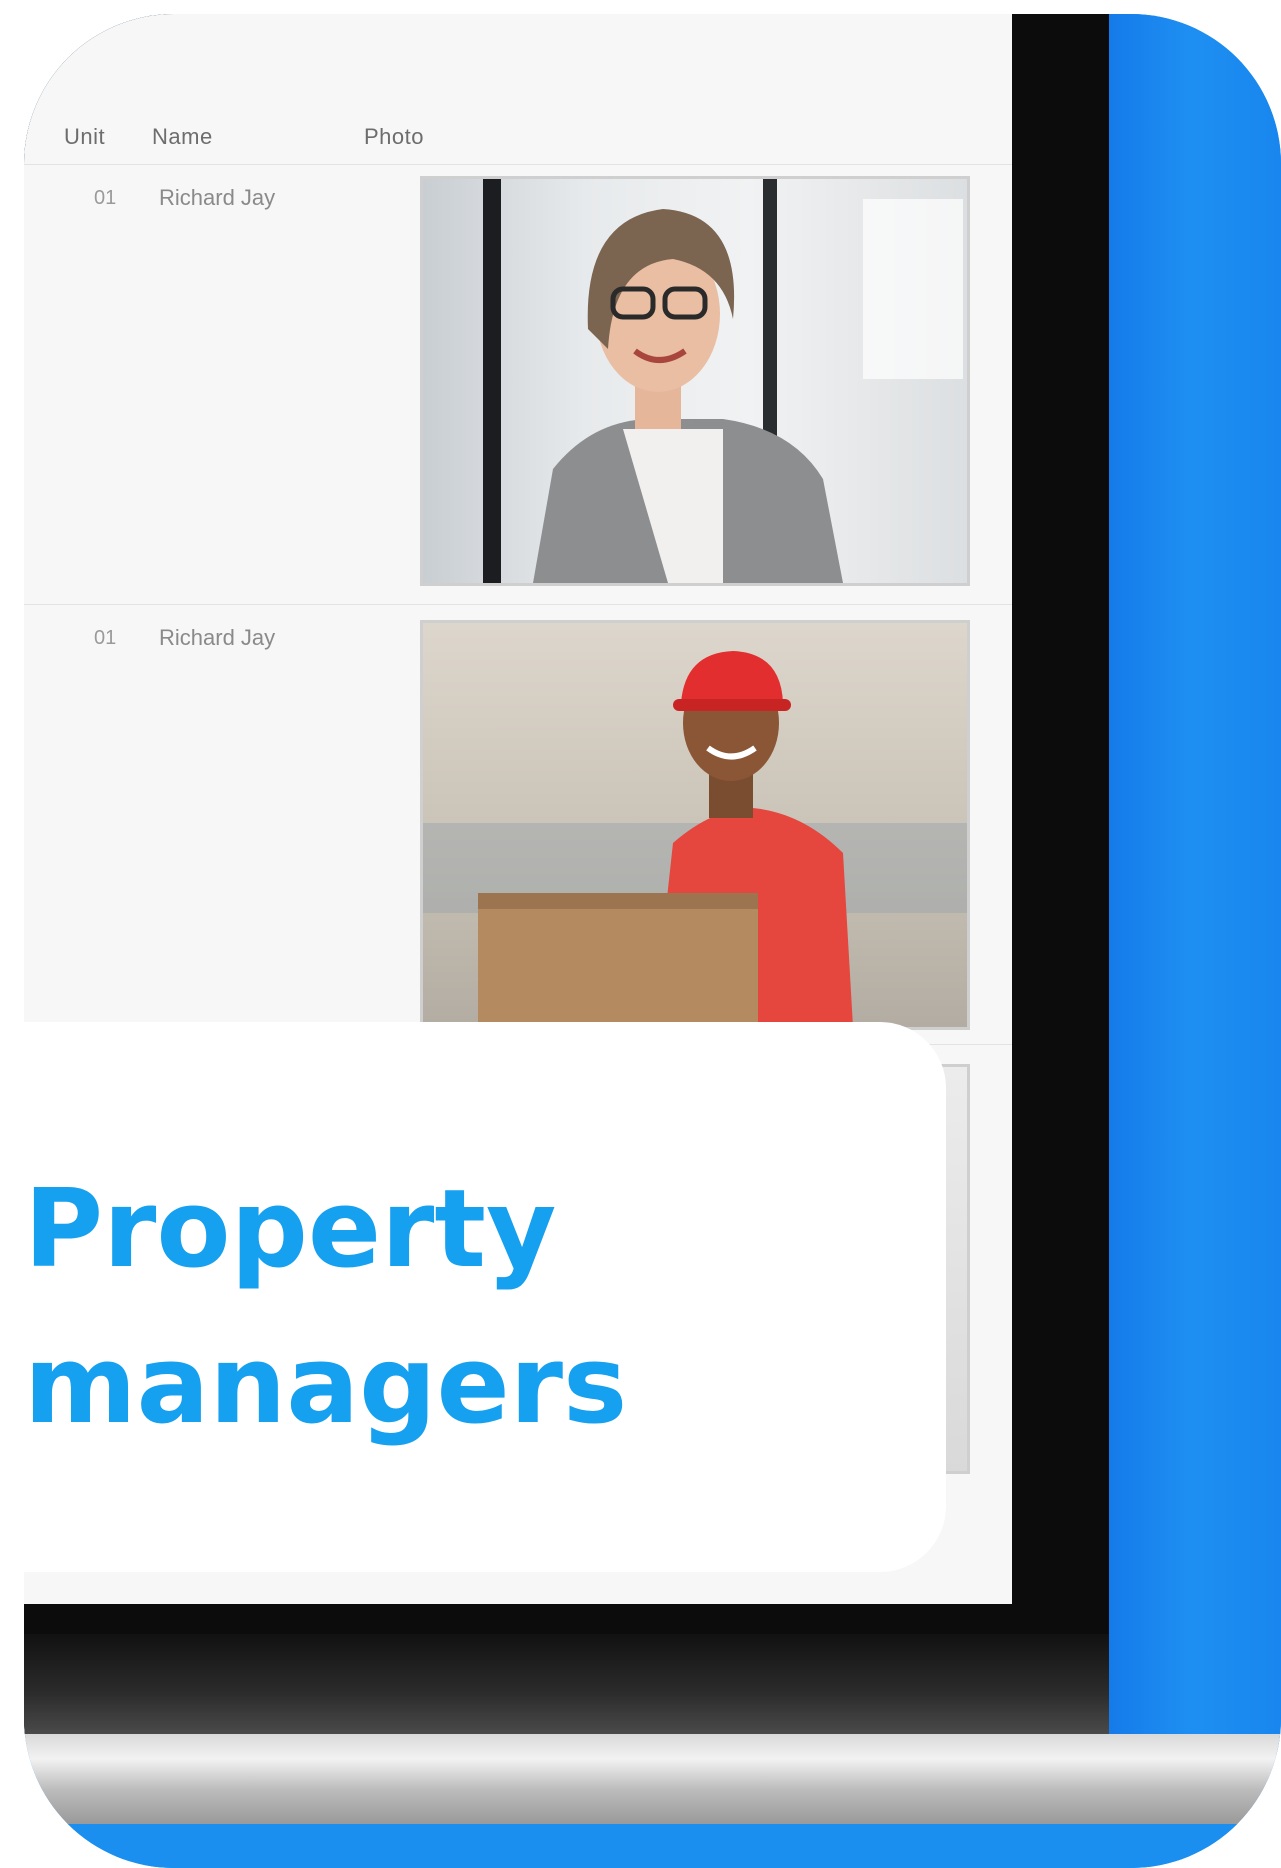 The height and width of the screenshot is (1868, 1281). Describe the element at coordinates (566, 1684) in the screenshot. I see `laptop-bezel-bottom` at that location.